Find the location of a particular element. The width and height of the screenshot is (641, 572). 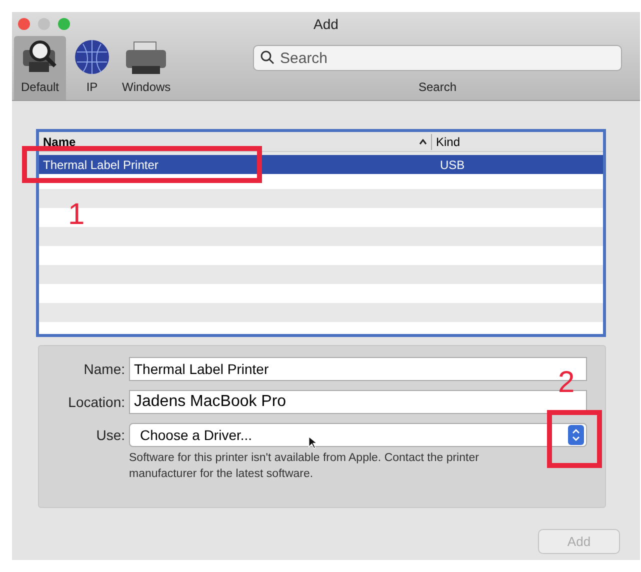

search-label: Search is located at coordinates (437, 87).